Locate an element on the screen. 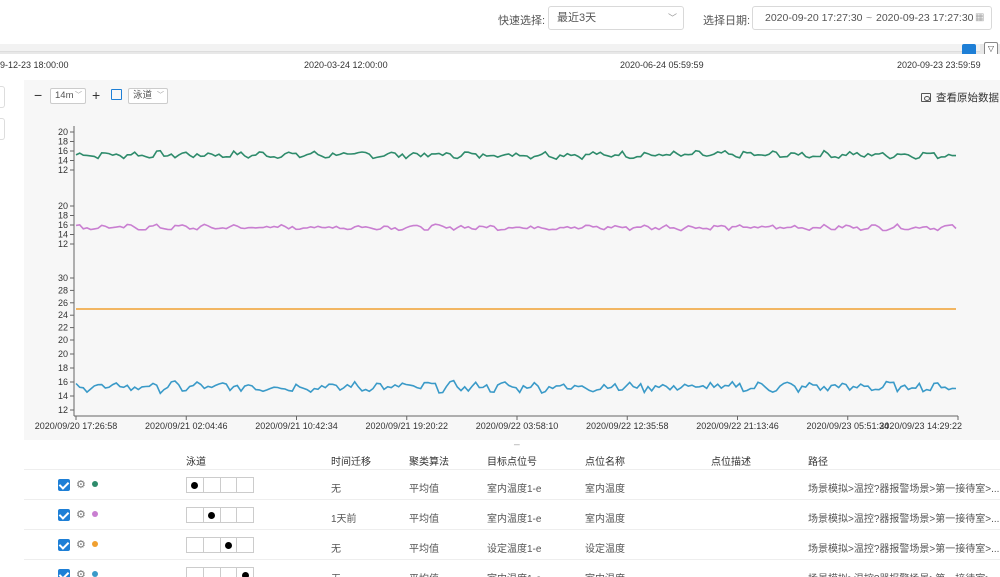  col-target-point: 目标点位号 is located at coordinates (512, 462).